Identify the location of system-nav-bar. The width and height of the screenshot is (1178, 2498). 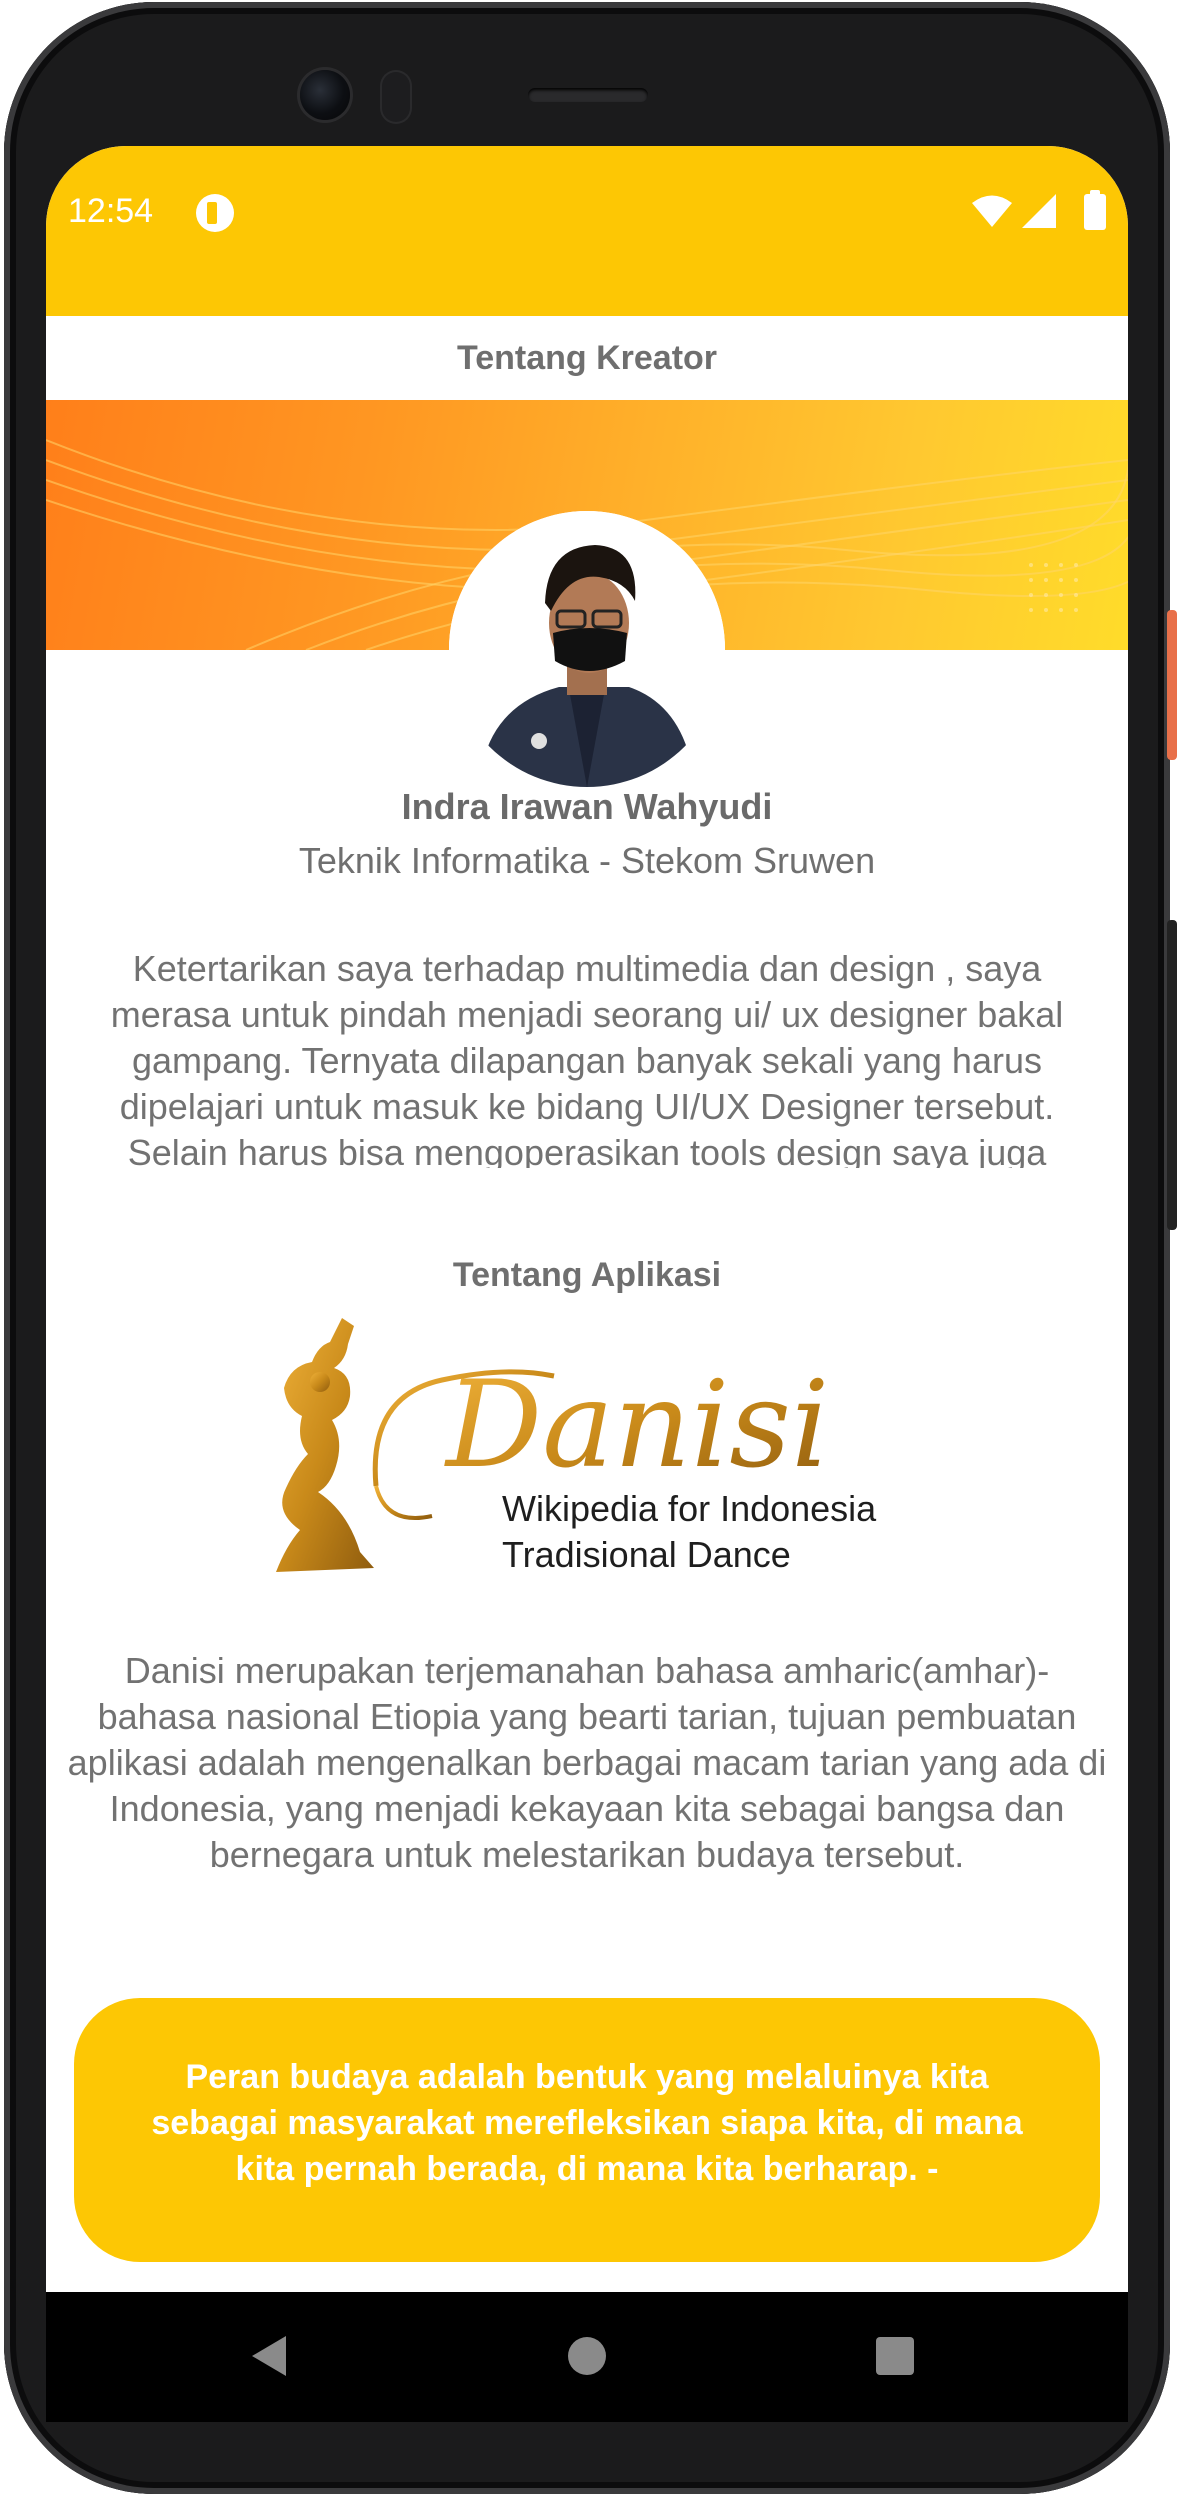
(587, 2357).